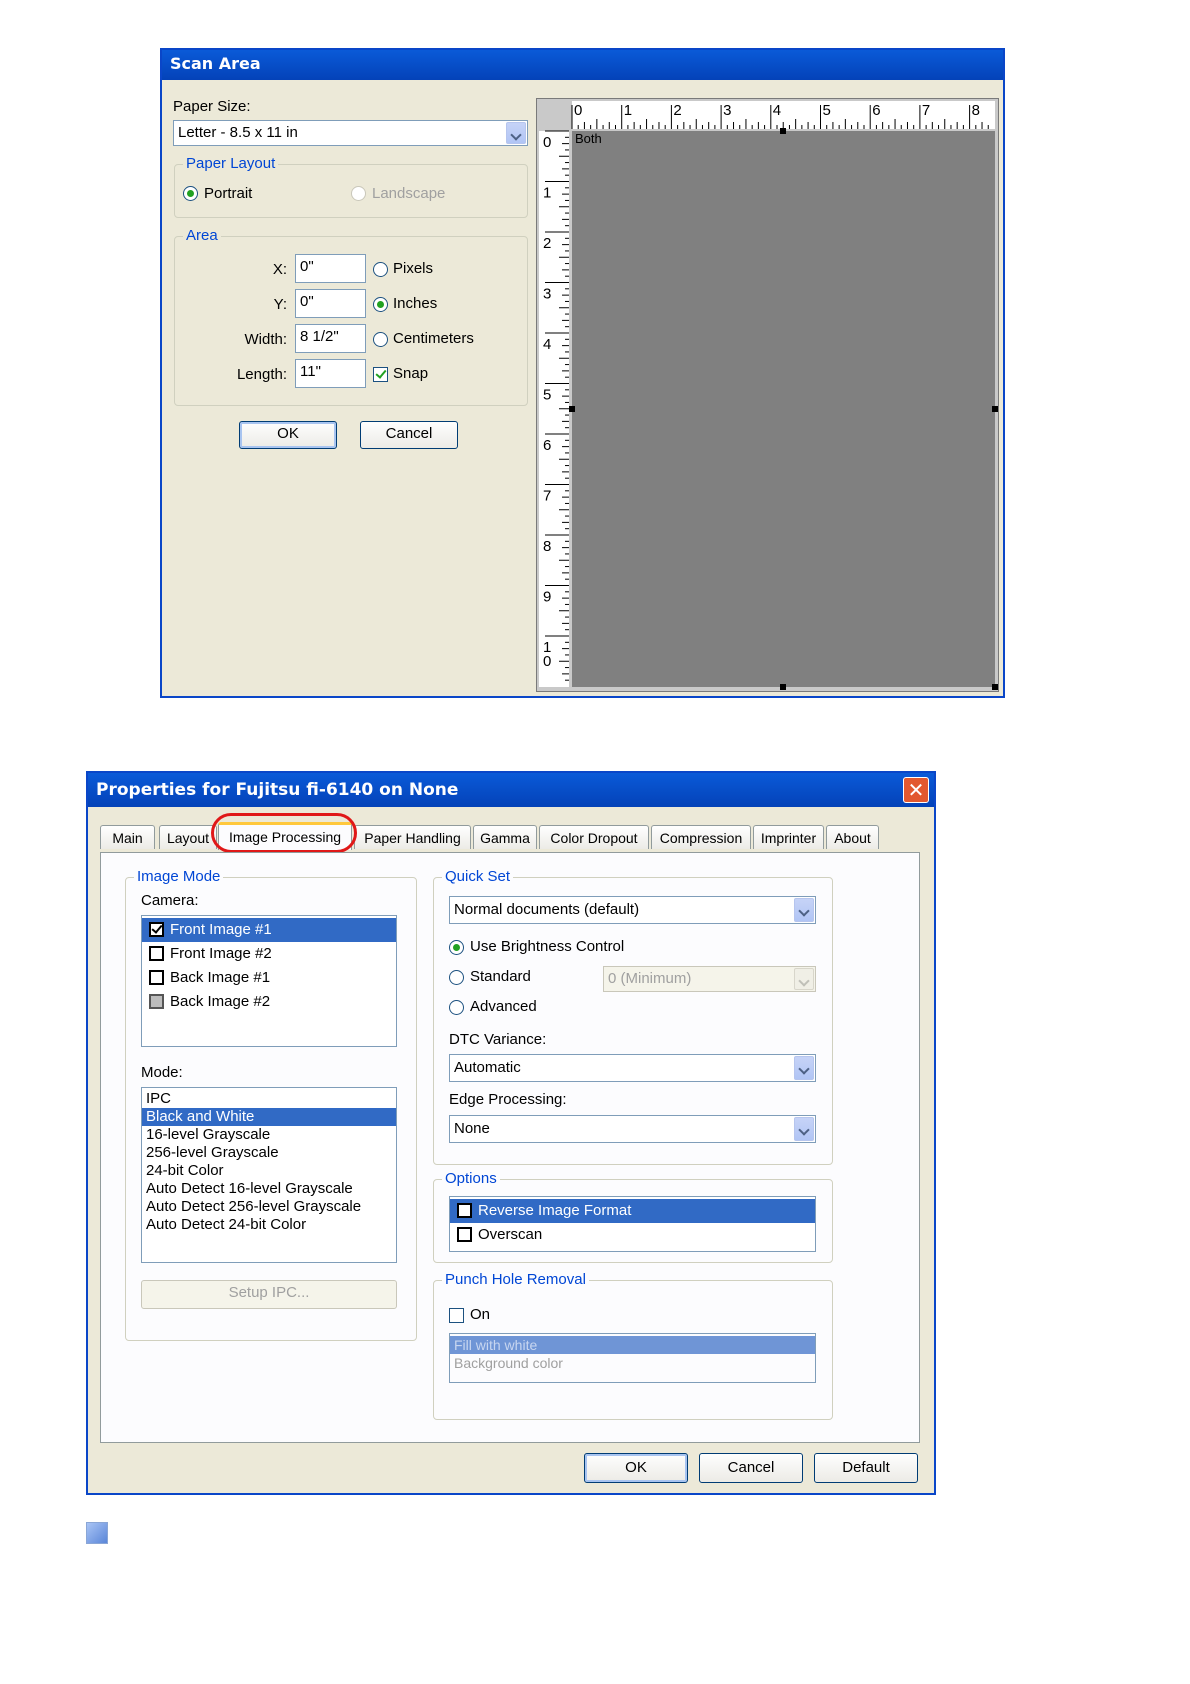 The image size is (1190, 1684). What do you see at coordinates (480, 1315) in the screenshot?
I see `punch-on-label: On` at bounding box center [480, 1315].